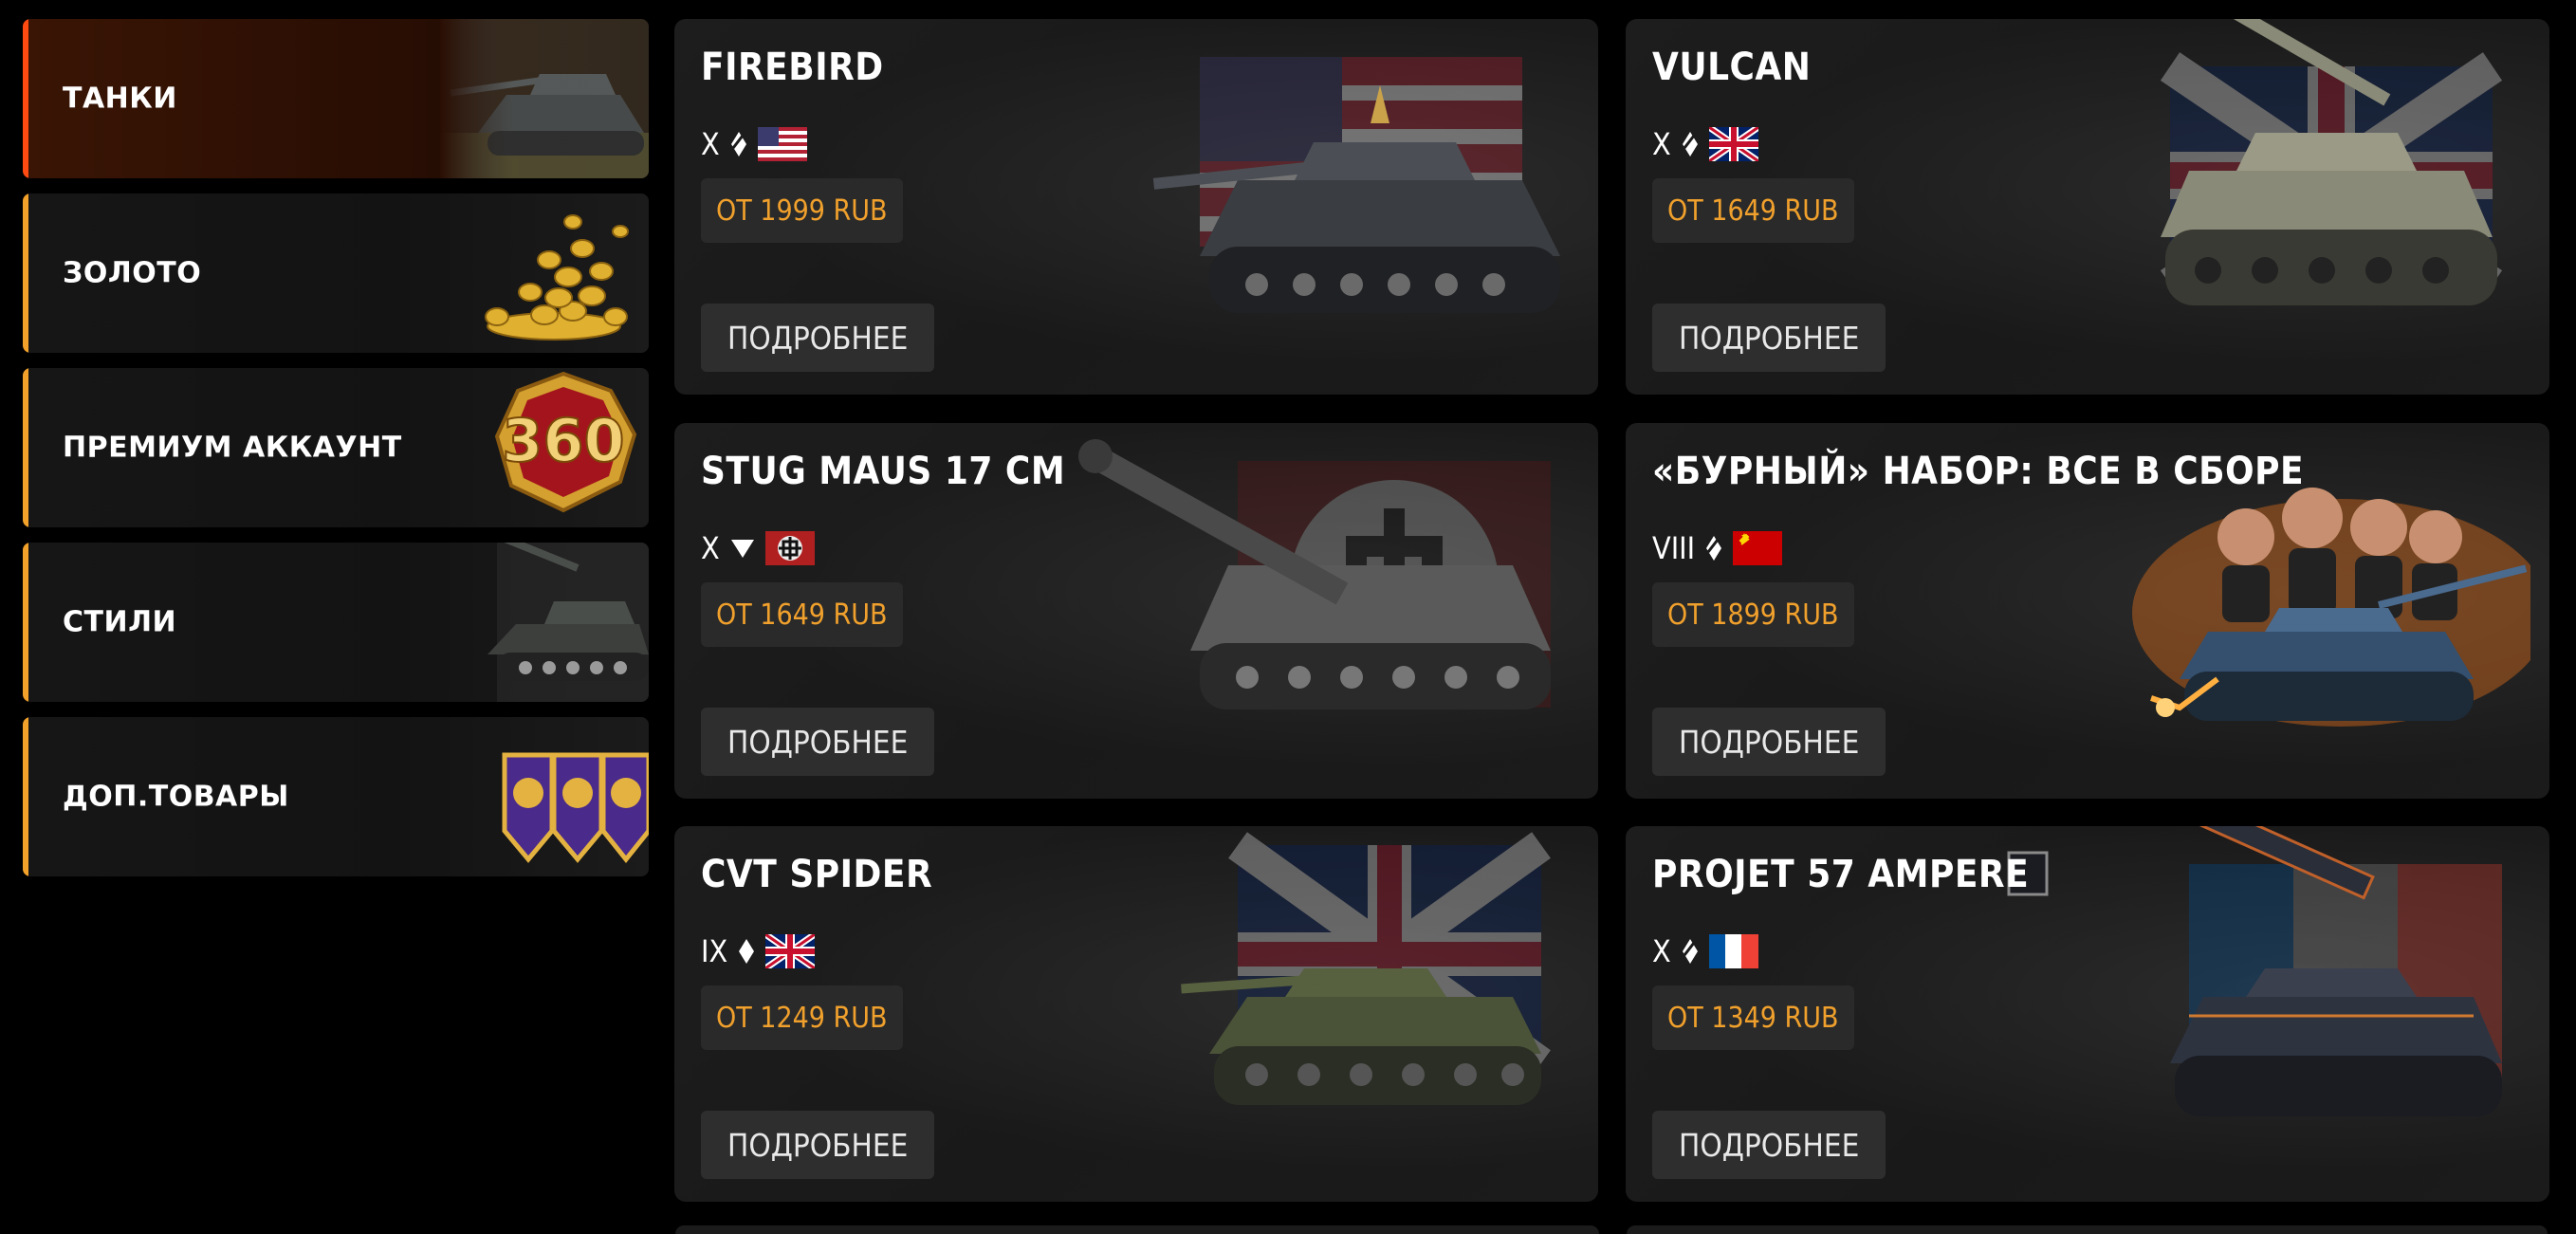 The width and height of the screenshot is (2576, 1234). What do you see at coordinates (544, 98) in the screenshot?
I see `tank-thumb` at bounding box center [544, 98].